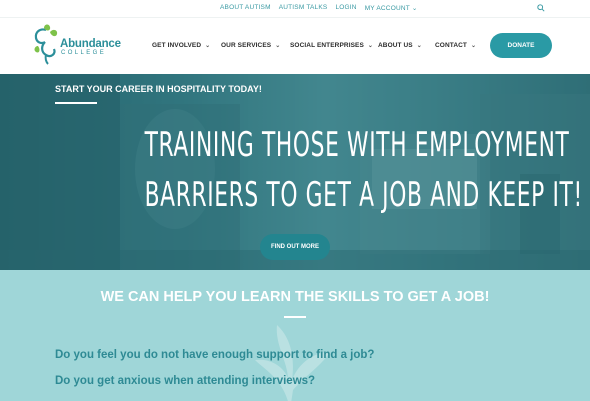  Describe the element at coordinates (46, 44) in the screenshot. I see `brain-leaf-logo-icon` at that location.